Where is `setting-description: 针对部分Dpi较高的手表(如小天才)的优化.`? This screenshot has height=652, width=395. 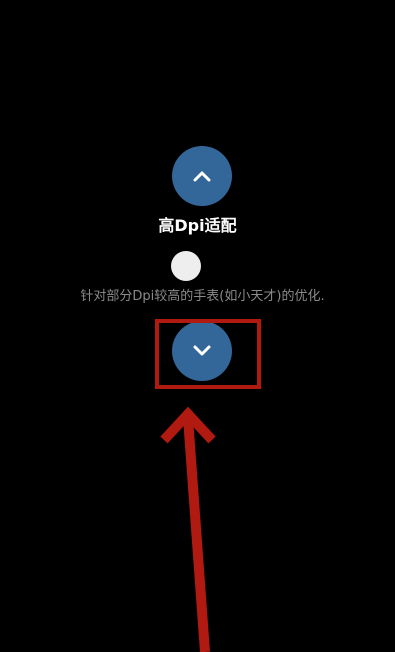
setting-description: 针对部分Dpi较高的手表(如小天才)的优化. is located at coordinates (202, 296).